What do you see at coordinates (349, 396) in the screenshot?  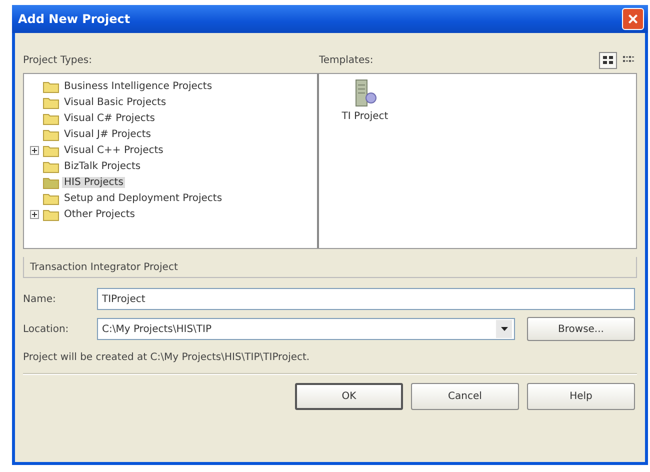 I see `dialog-button: OK` at bounding box center [349, 396].